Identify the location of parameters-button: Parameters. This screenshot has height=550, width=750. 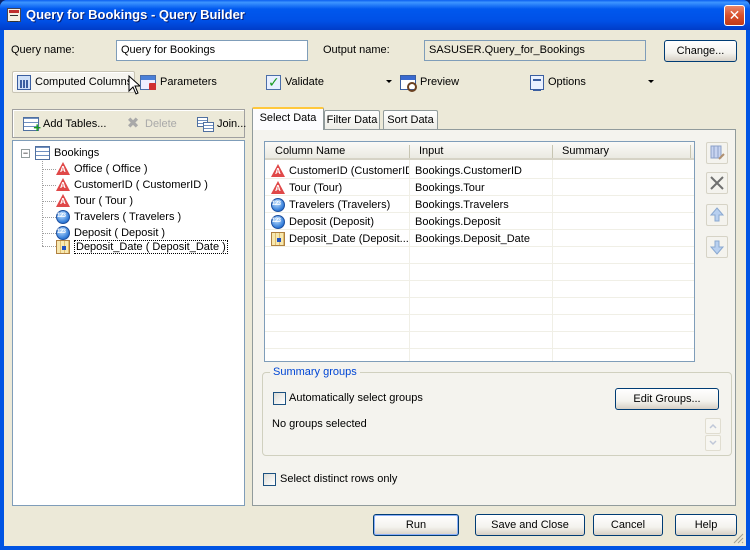
(178, 82).